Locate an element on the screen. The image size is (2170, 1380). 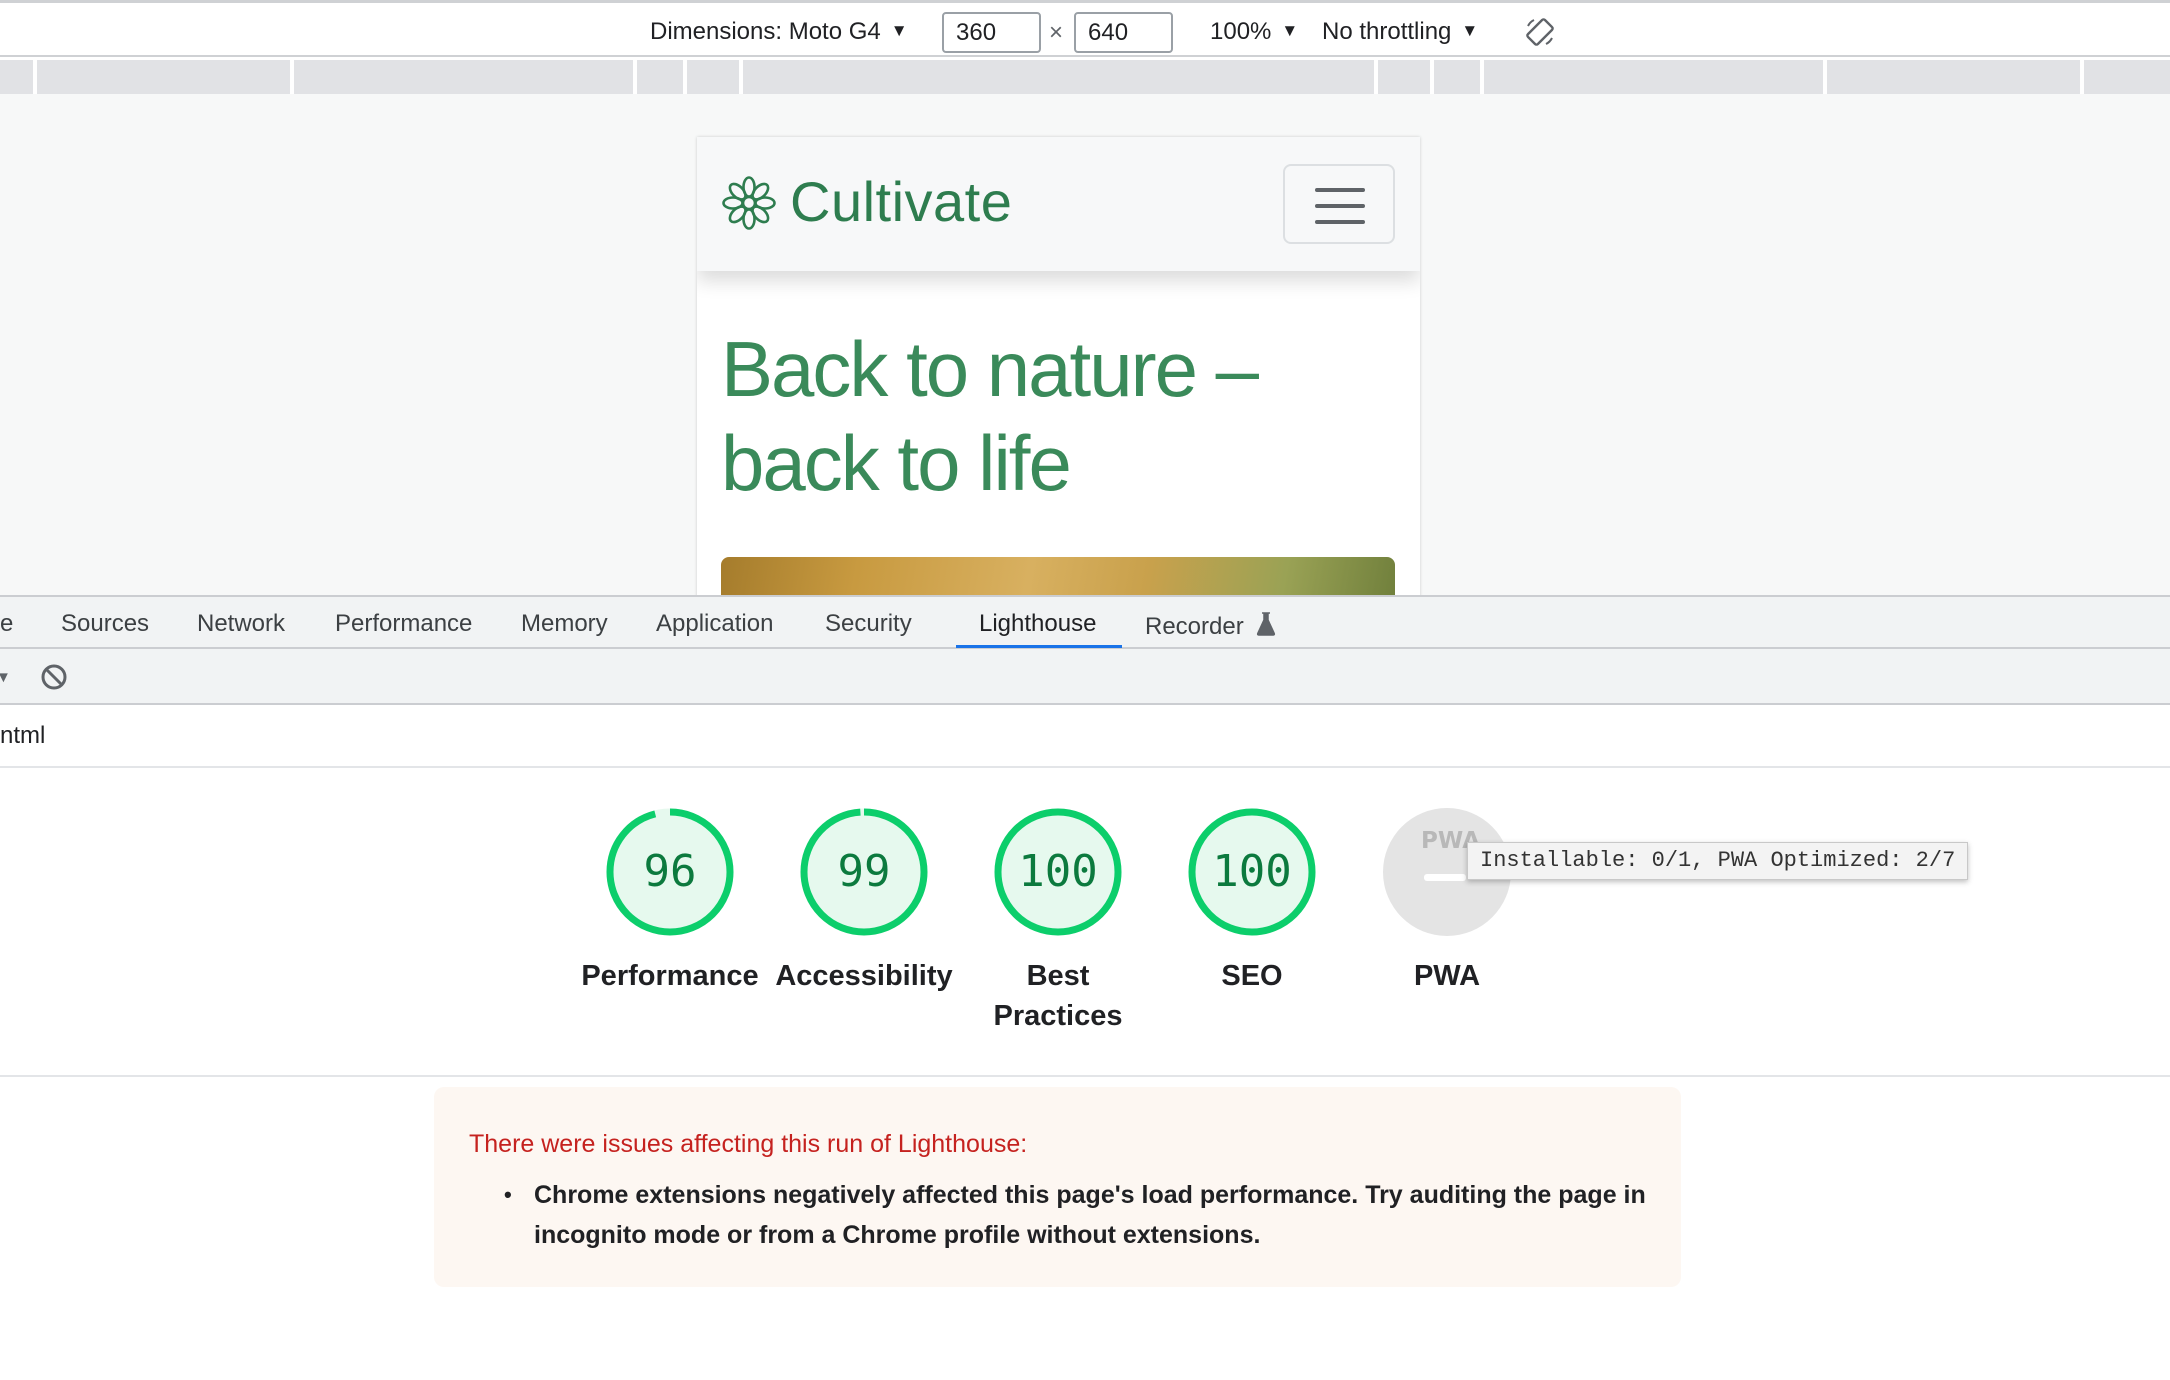
tab-security: Security is located at coordinates (868, 624).